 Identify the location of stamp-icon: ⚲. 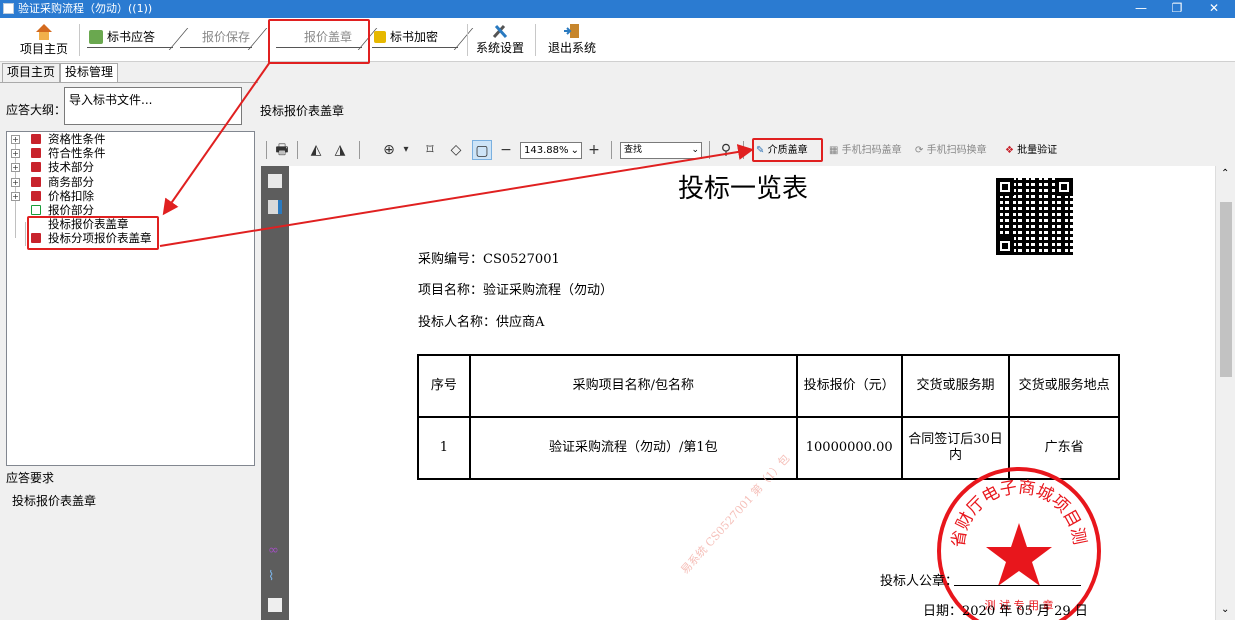
(726, 150).